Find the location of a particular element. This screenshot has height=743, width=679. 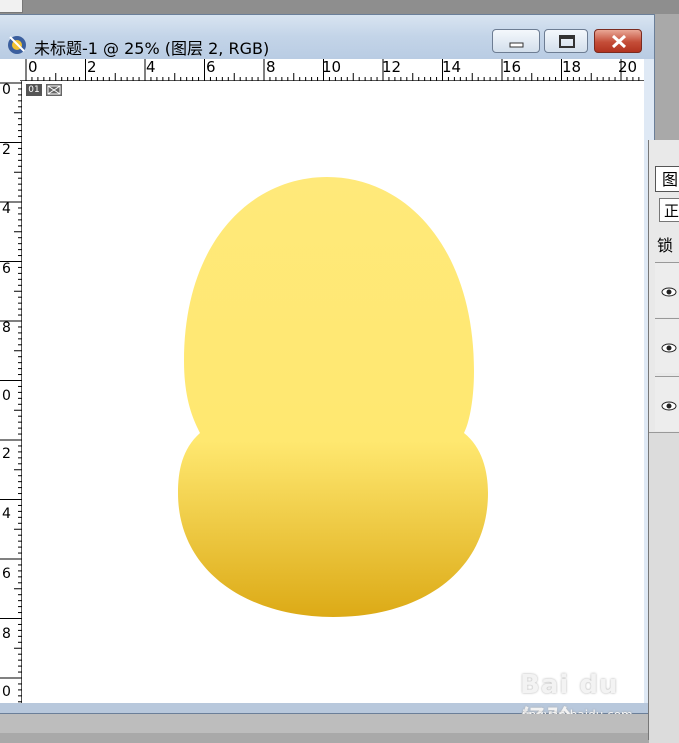

layers-tab: 图 is located at coordinates (667, 179).